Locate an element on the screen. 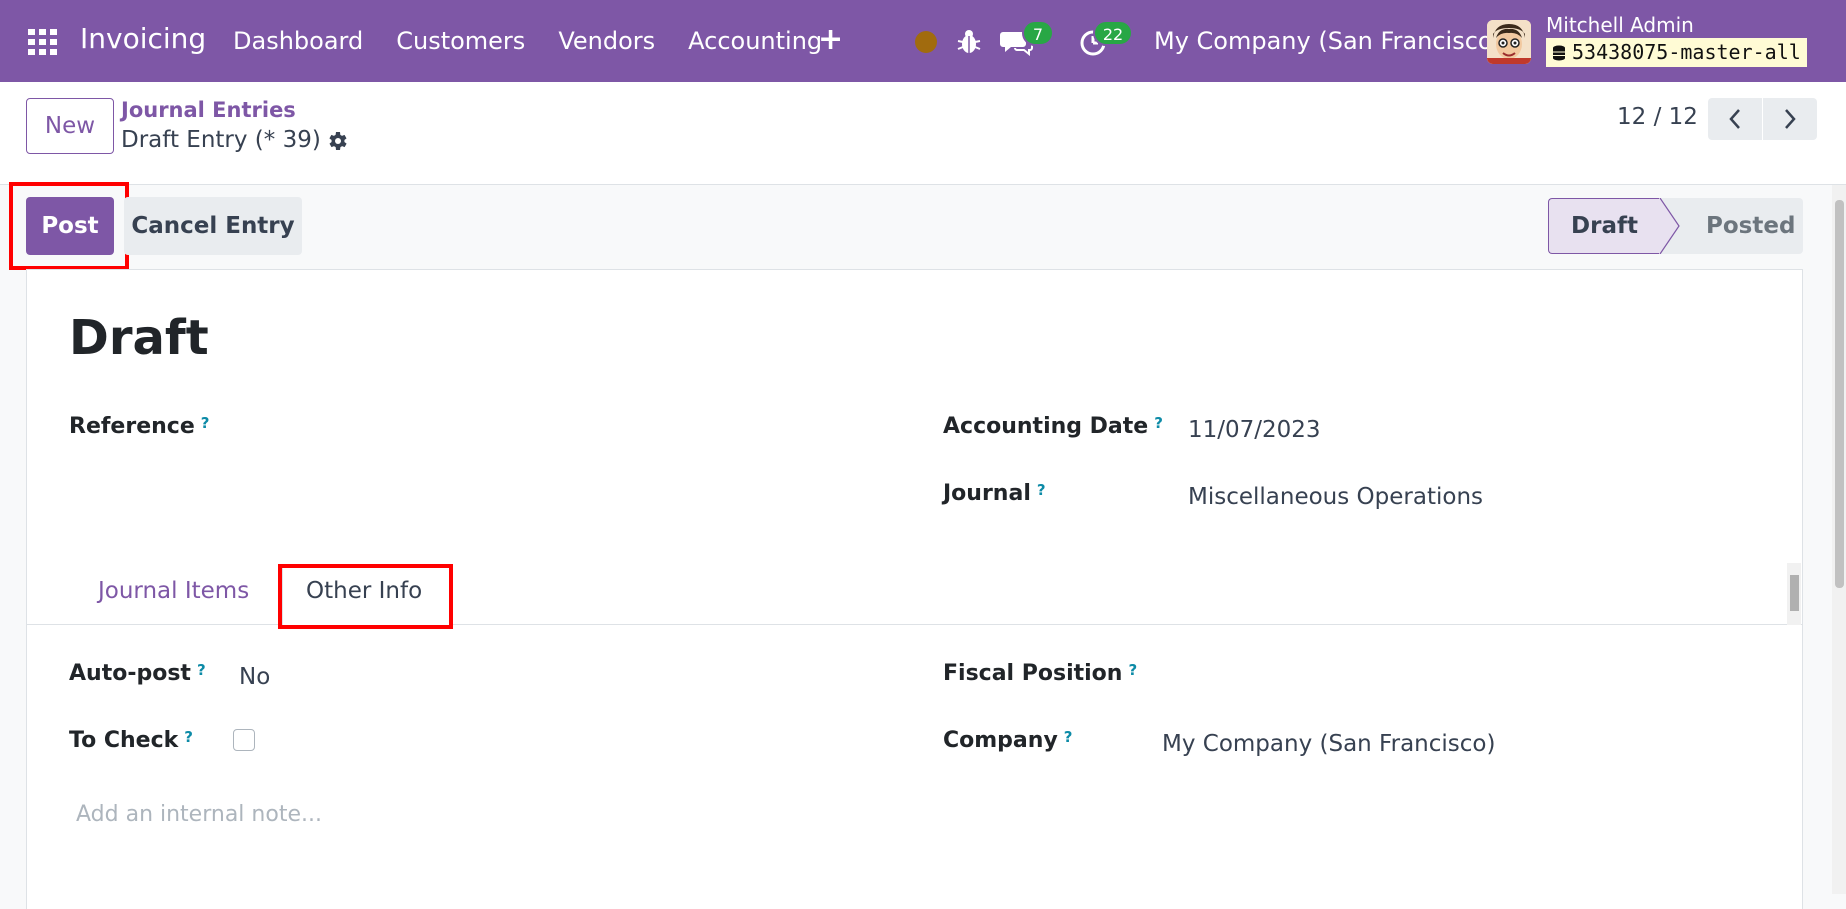 This screenshot has width=1846, height=909. main-menu: Dashboard Customers Vendors Accounting is located at coordinates (544, 41).